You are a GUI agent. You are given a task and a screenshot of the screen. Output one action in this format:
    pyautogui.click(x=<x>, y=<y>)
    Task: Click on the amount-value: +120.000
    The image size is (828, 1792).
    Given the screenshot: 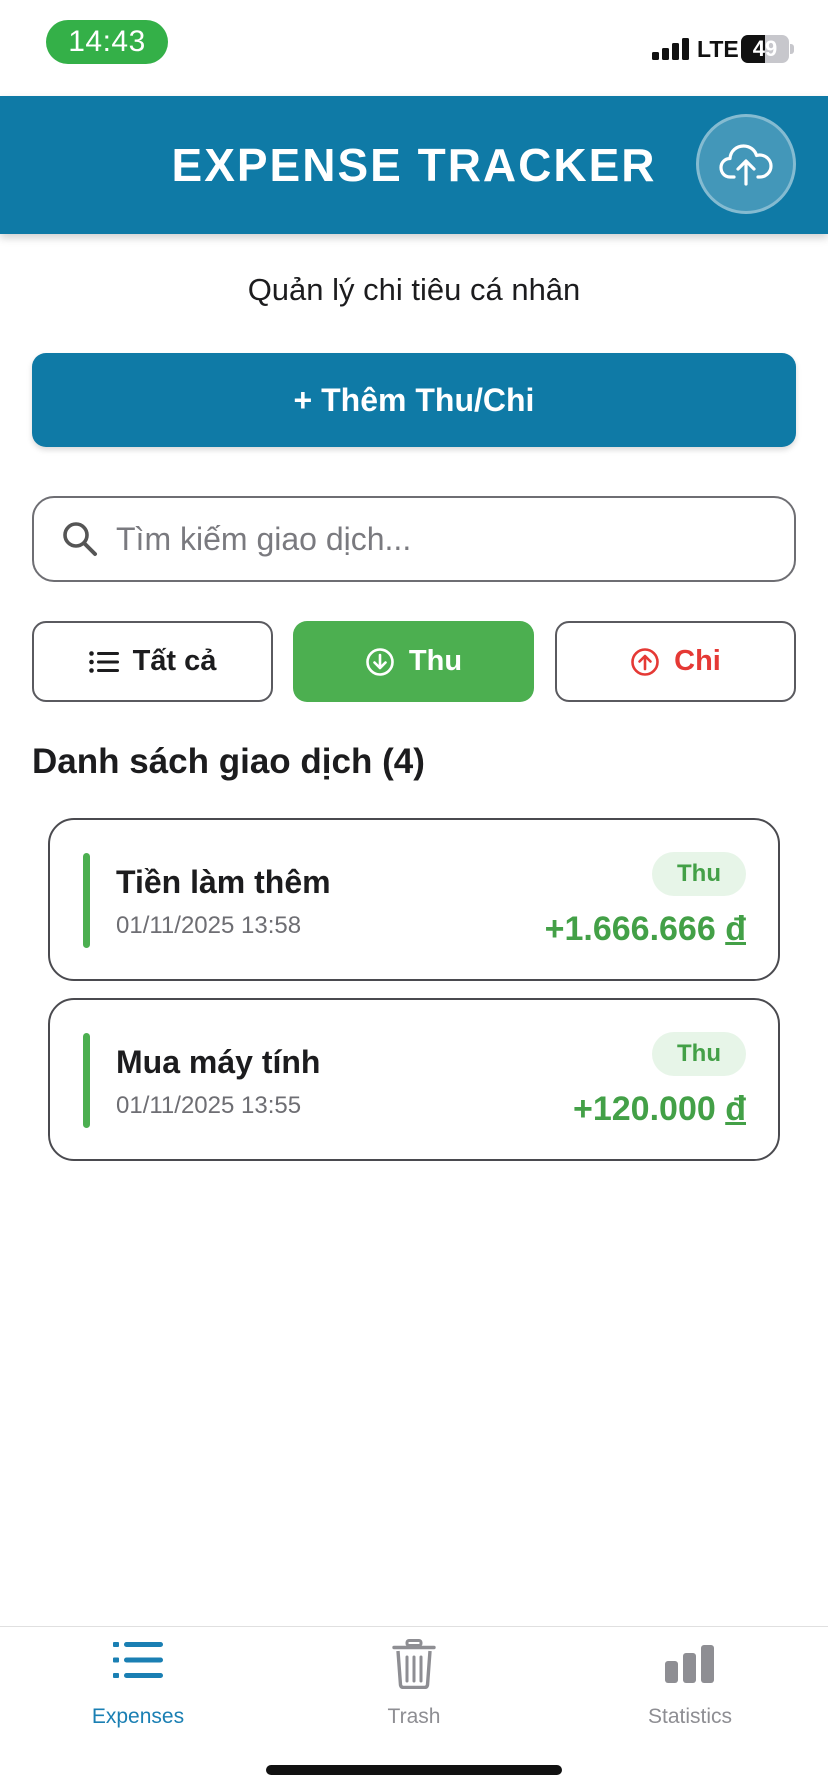 What is the action you would take?
    pyautogui.click(x=644, y=1109)
    